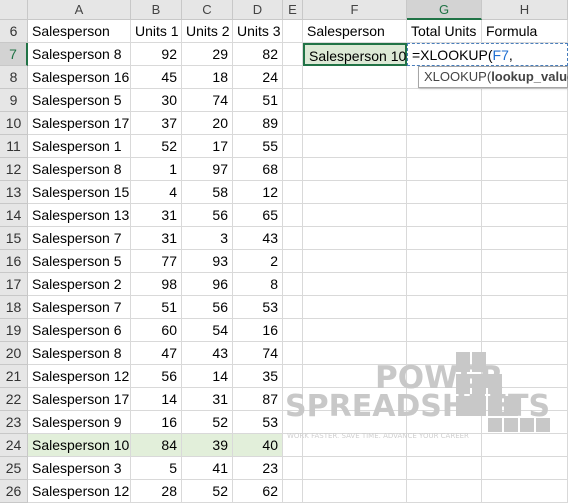 This screenshot has width=568, height=503. I want to click on units-1-cell: 37, so click(156, 123).